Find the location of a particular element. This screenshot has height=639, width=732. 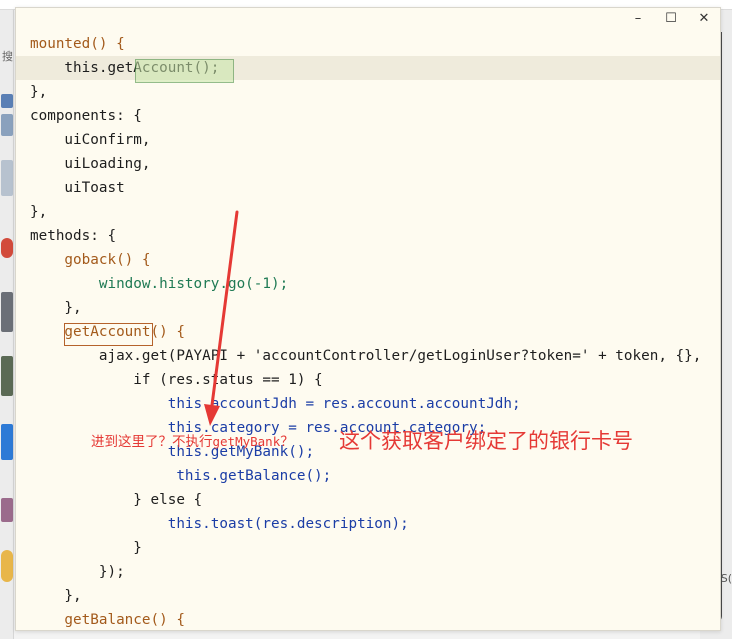

code-line: goback() { is located at coordinates (375, 260).